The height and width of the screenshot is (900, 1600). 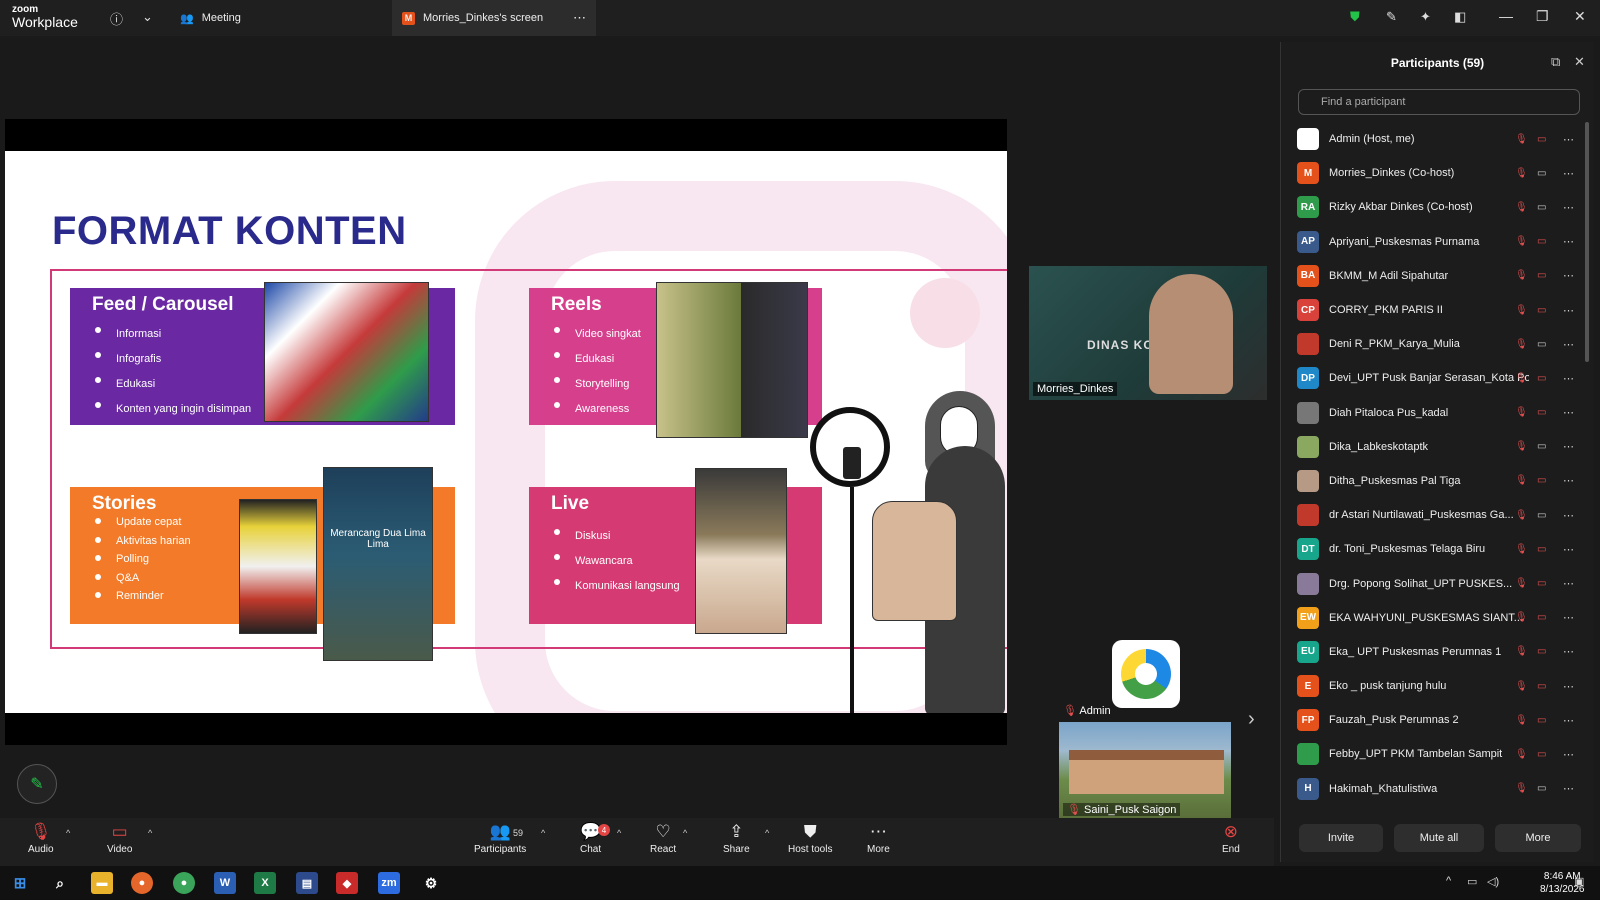 I want to click on word-icon: W, so click(x=225, y=883).